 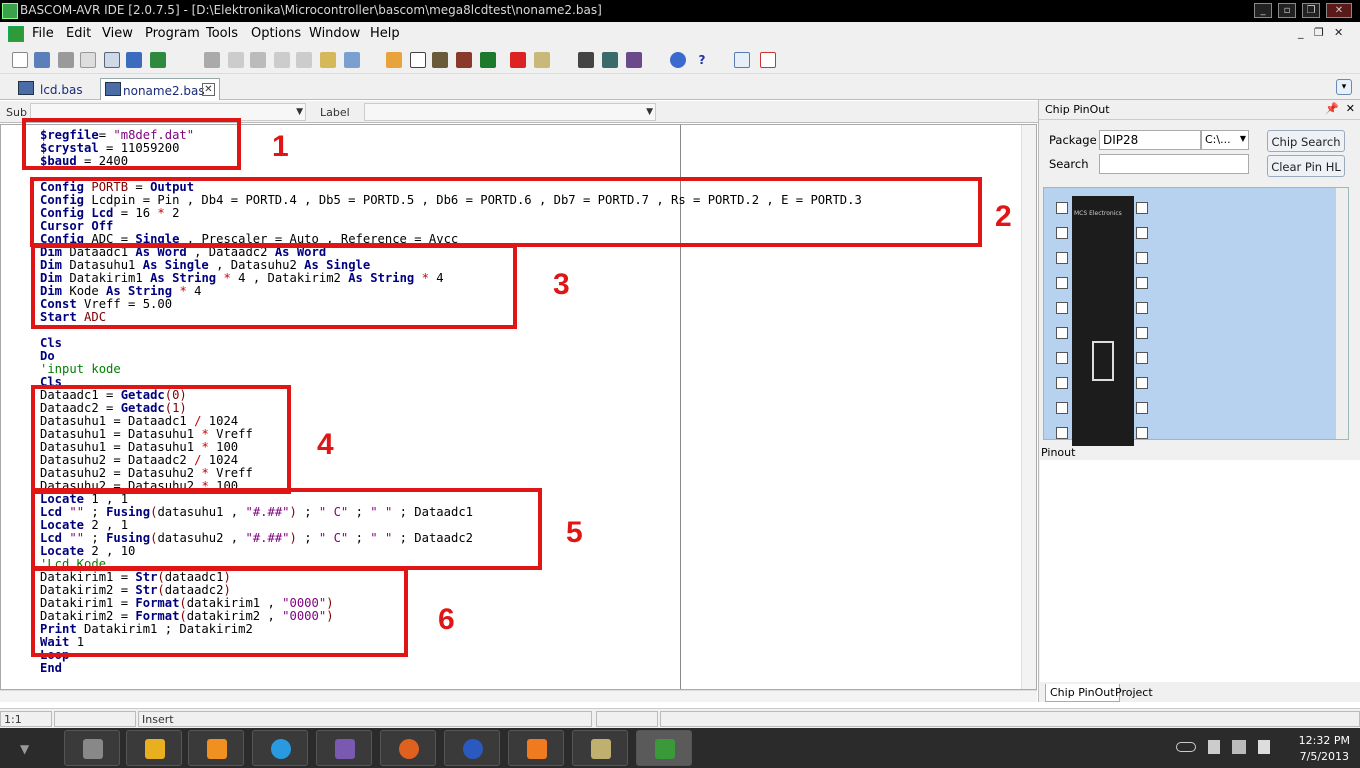 I want to click on tab-dropdown-icon: ▾, so click(x=1344, y=87).